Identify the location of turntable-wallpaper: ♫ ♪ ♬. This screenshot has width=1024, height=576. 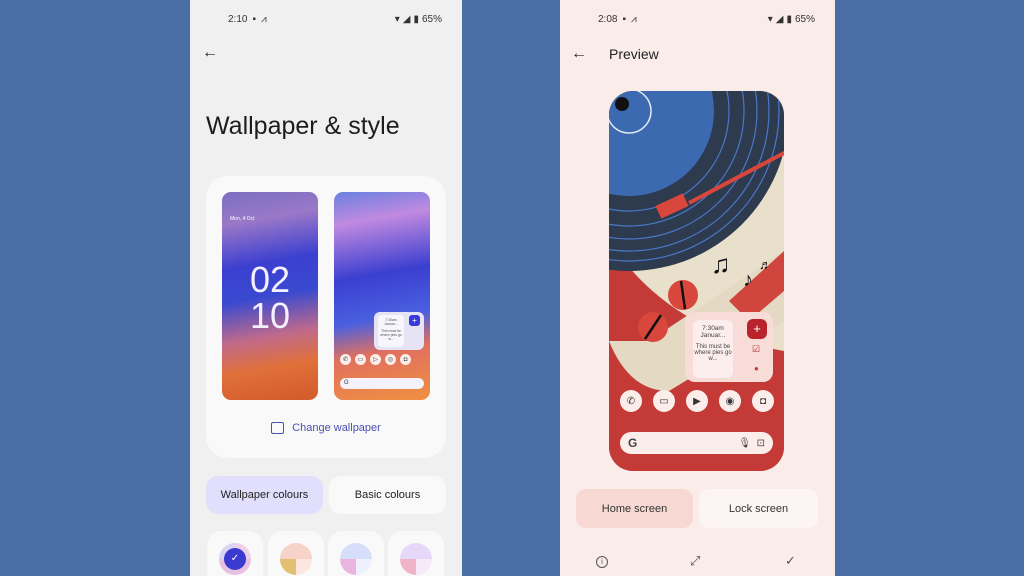
(696, 281).